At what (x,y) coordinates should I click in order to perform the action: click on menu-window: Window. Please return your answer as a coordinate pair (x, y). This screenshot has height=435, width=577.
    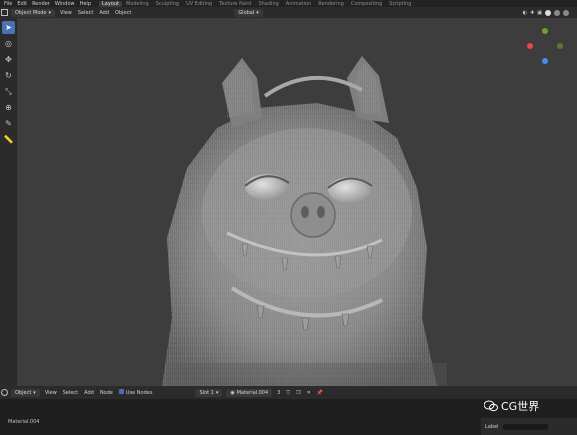
    Looking at the image, I should click on (65, 4).